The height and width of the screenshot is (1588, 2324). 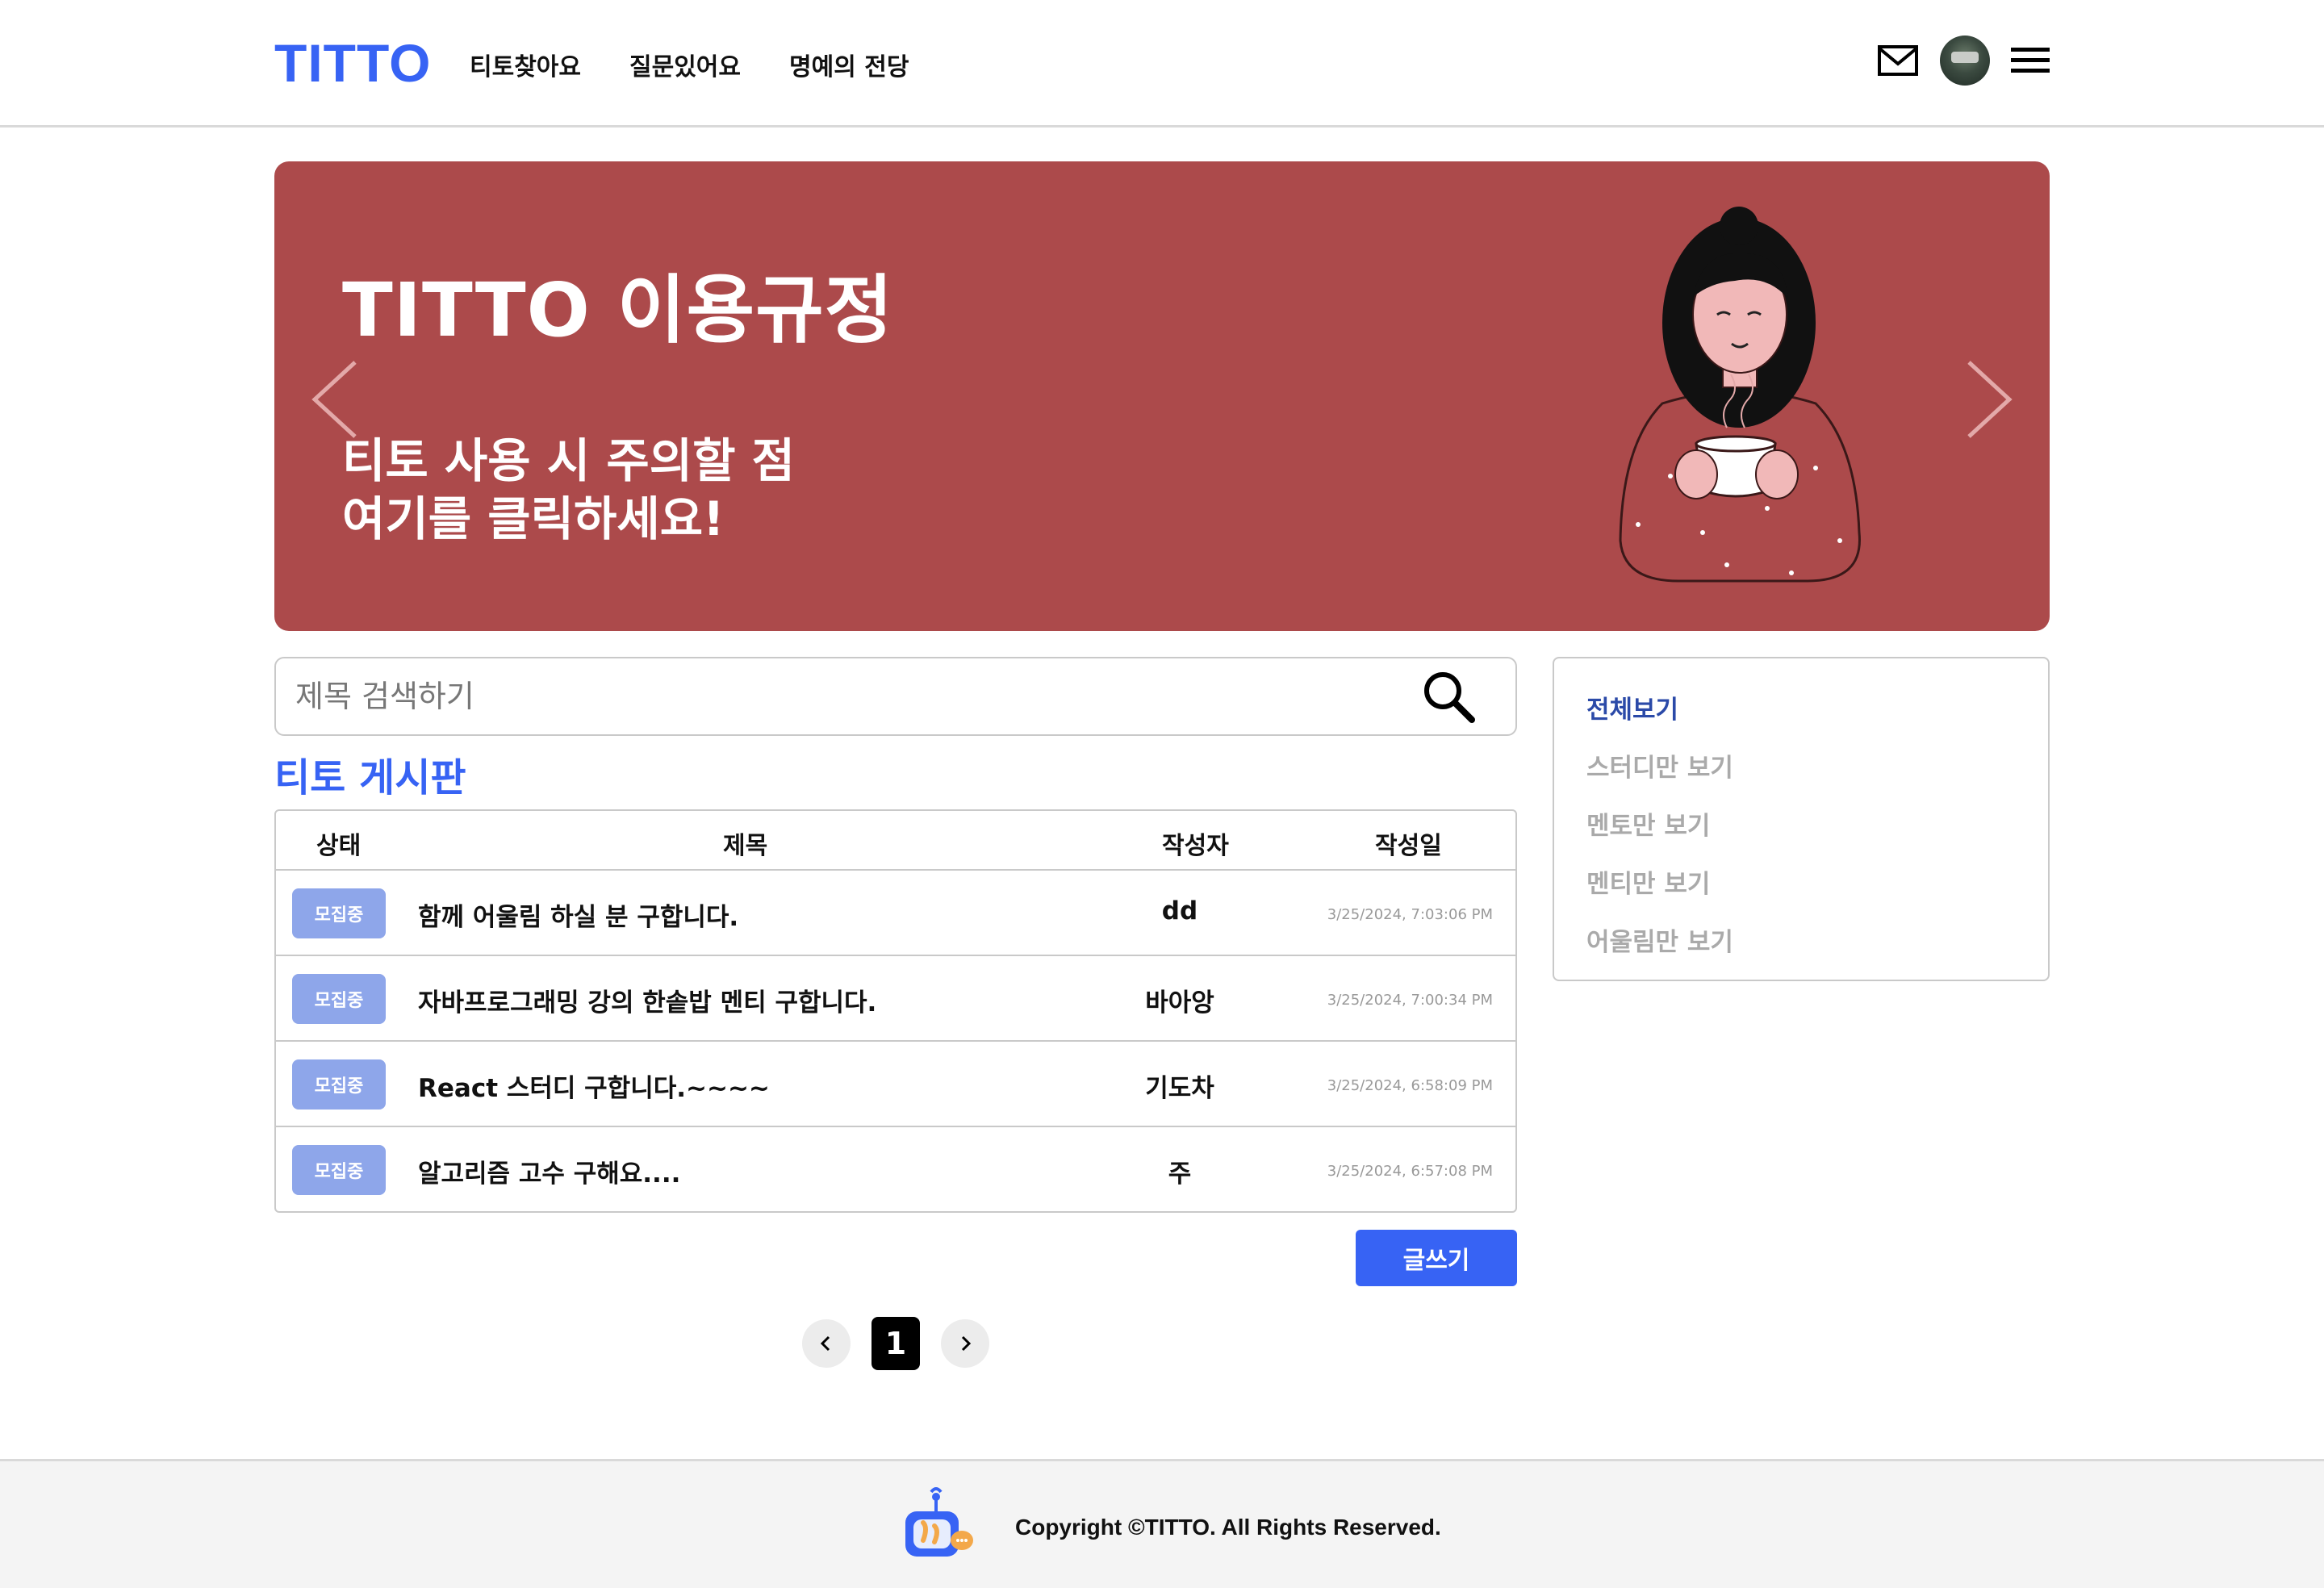 What do you see at coordinates (1195, 846) in the screenshot?
I see `column-author: 작성자` at bounding box center [1195, 846].